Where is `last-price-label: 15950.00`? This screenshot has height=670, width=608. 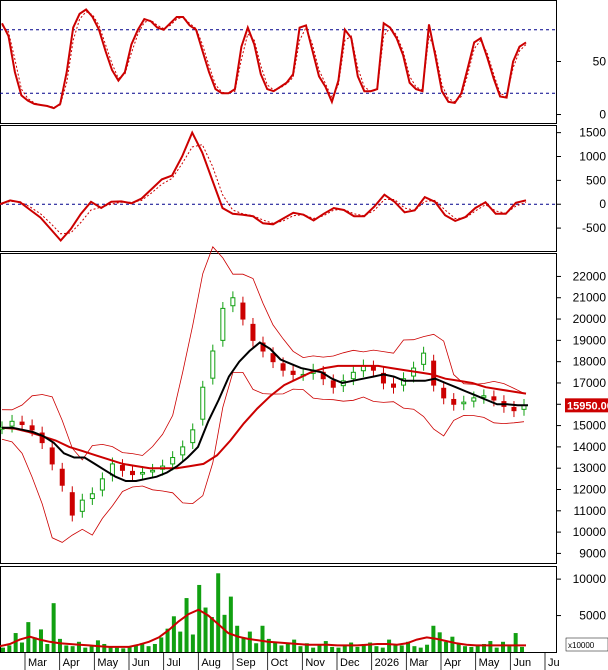
last-price-label: 15950.00 is located at coordinates (587, 406).